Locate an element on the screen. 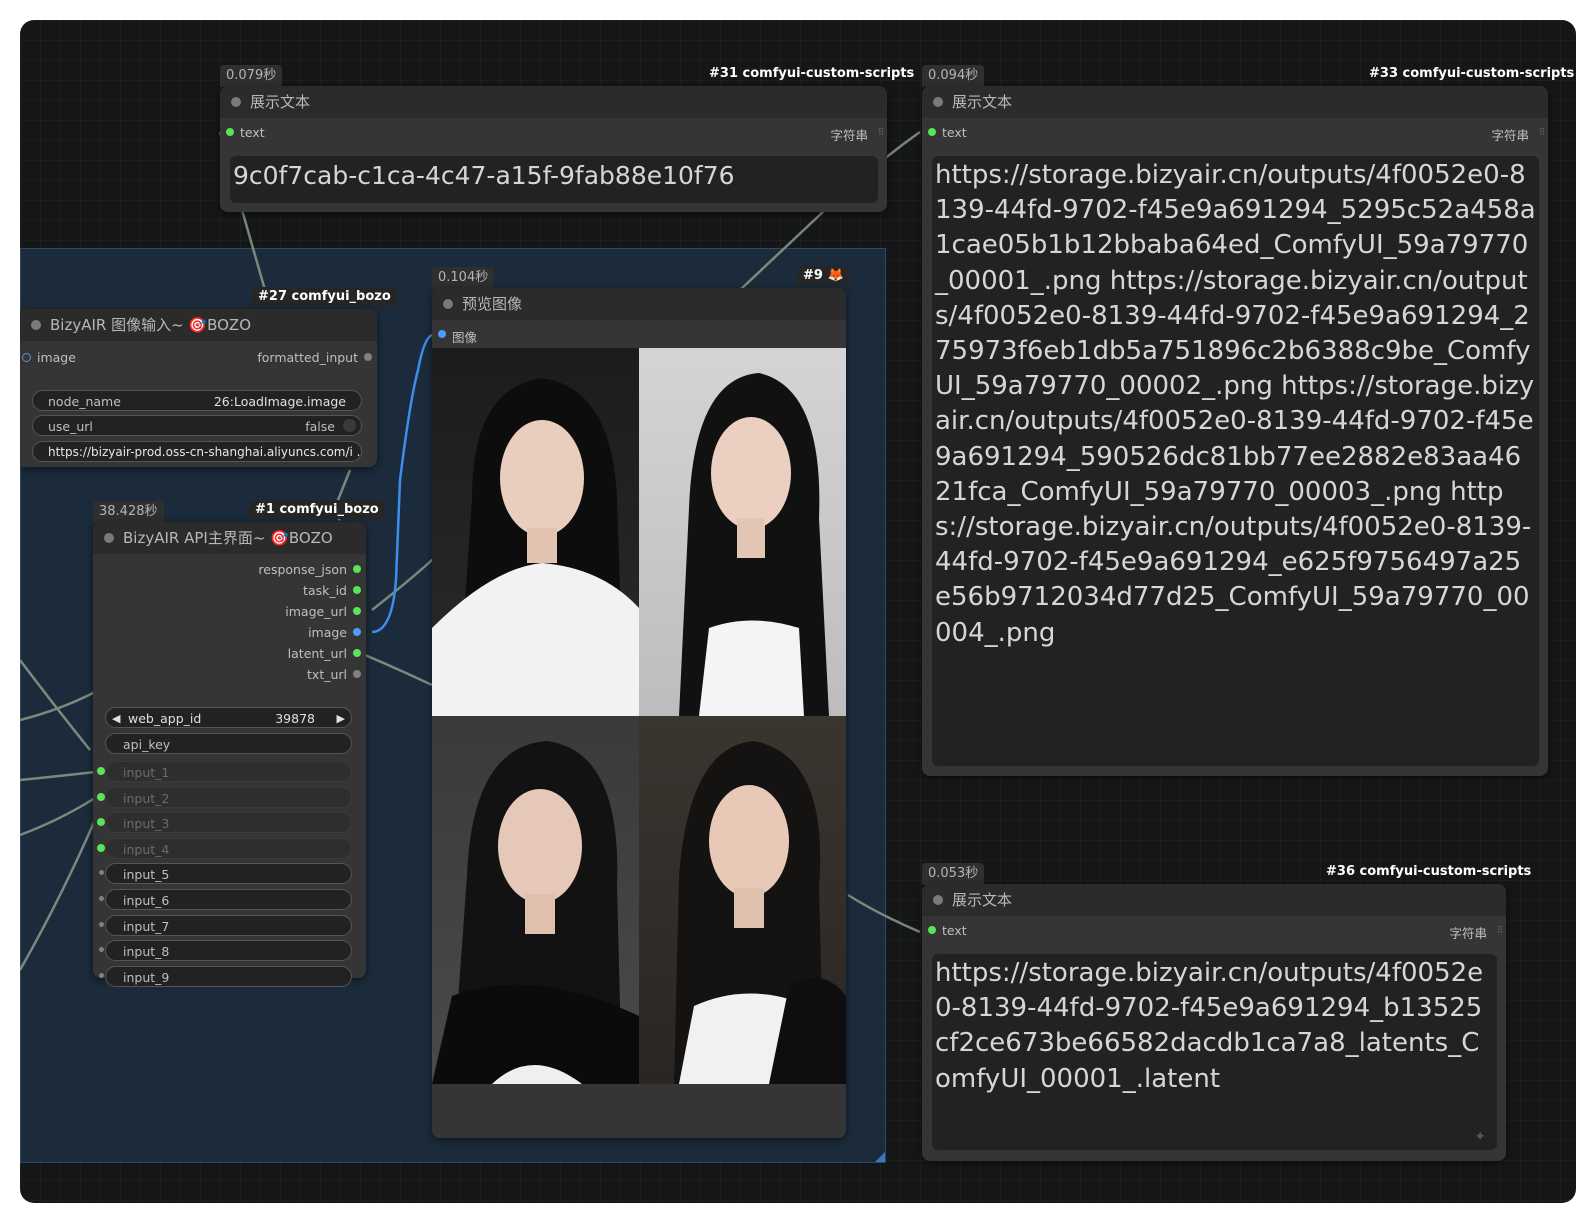  output-slot-task-id: task_id is located at coordinates (229, 590).